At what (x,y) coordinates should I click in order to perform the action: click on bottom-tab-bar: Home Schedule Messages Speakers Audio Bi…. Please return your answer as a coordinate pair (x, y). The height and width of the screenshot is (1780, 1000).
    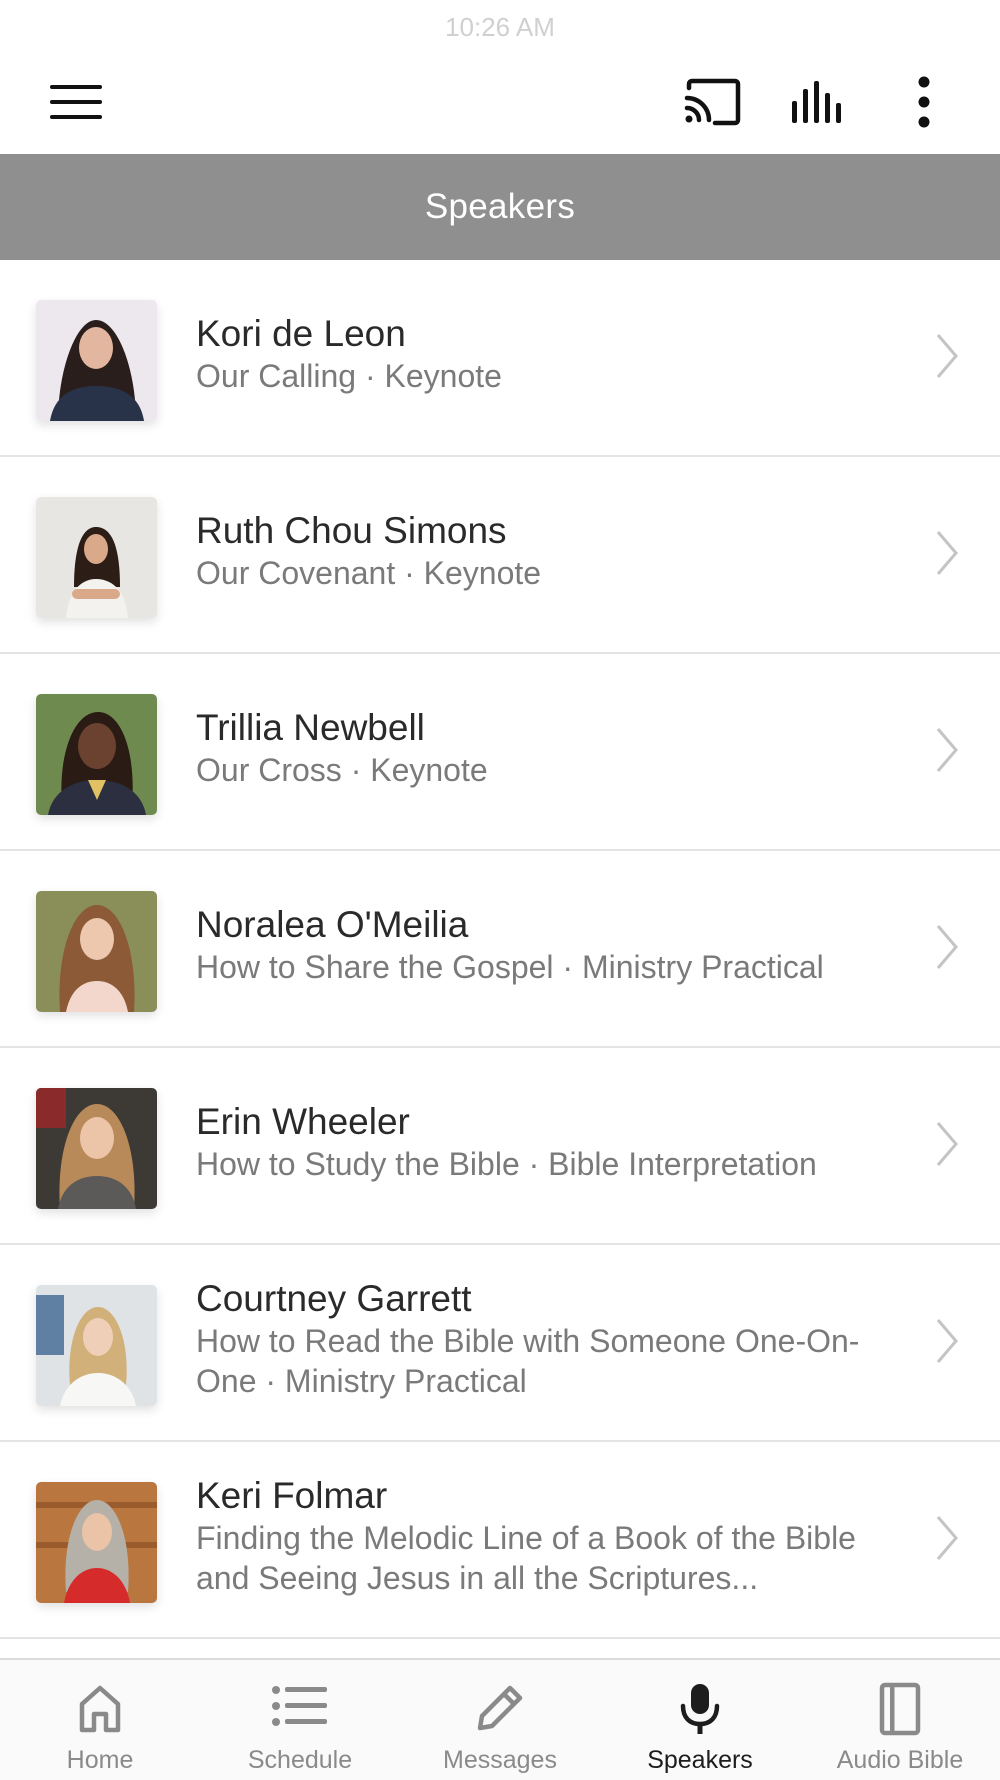
    Looking at the image, I should click on (500, 1719).